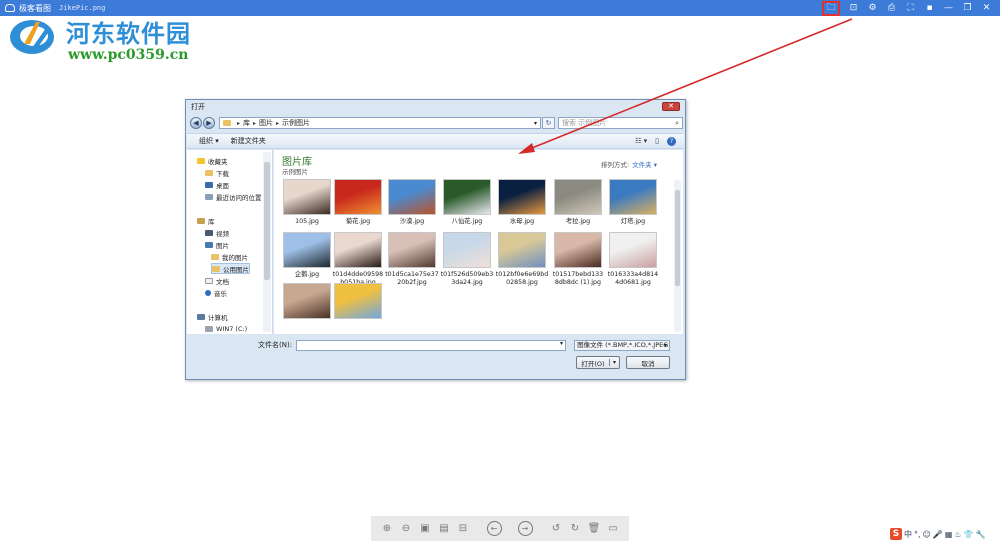 This screenshot has height=541, width=1000. I want to click on pin-icon: ▪, so click(929, 8).